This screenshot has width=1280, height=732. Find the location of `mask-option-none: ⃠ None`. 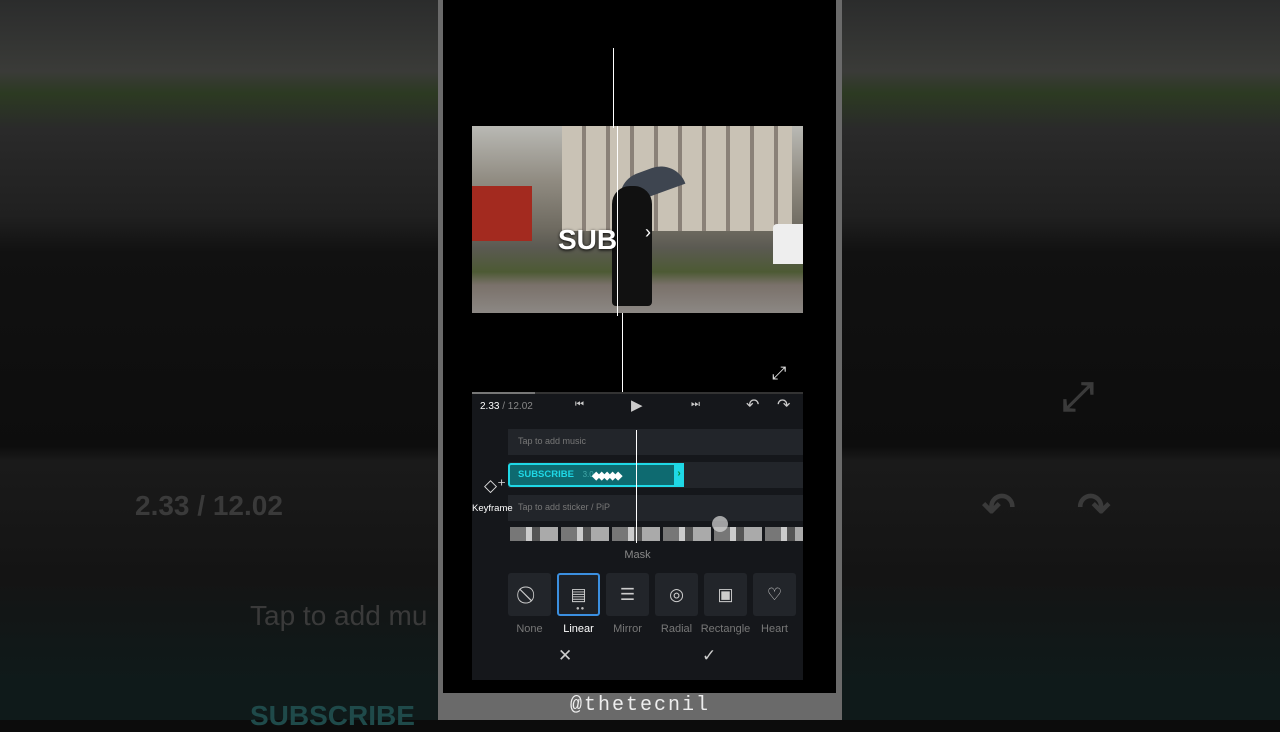

mask-option-none: ⃠ None is located at coordinates (529, 604).